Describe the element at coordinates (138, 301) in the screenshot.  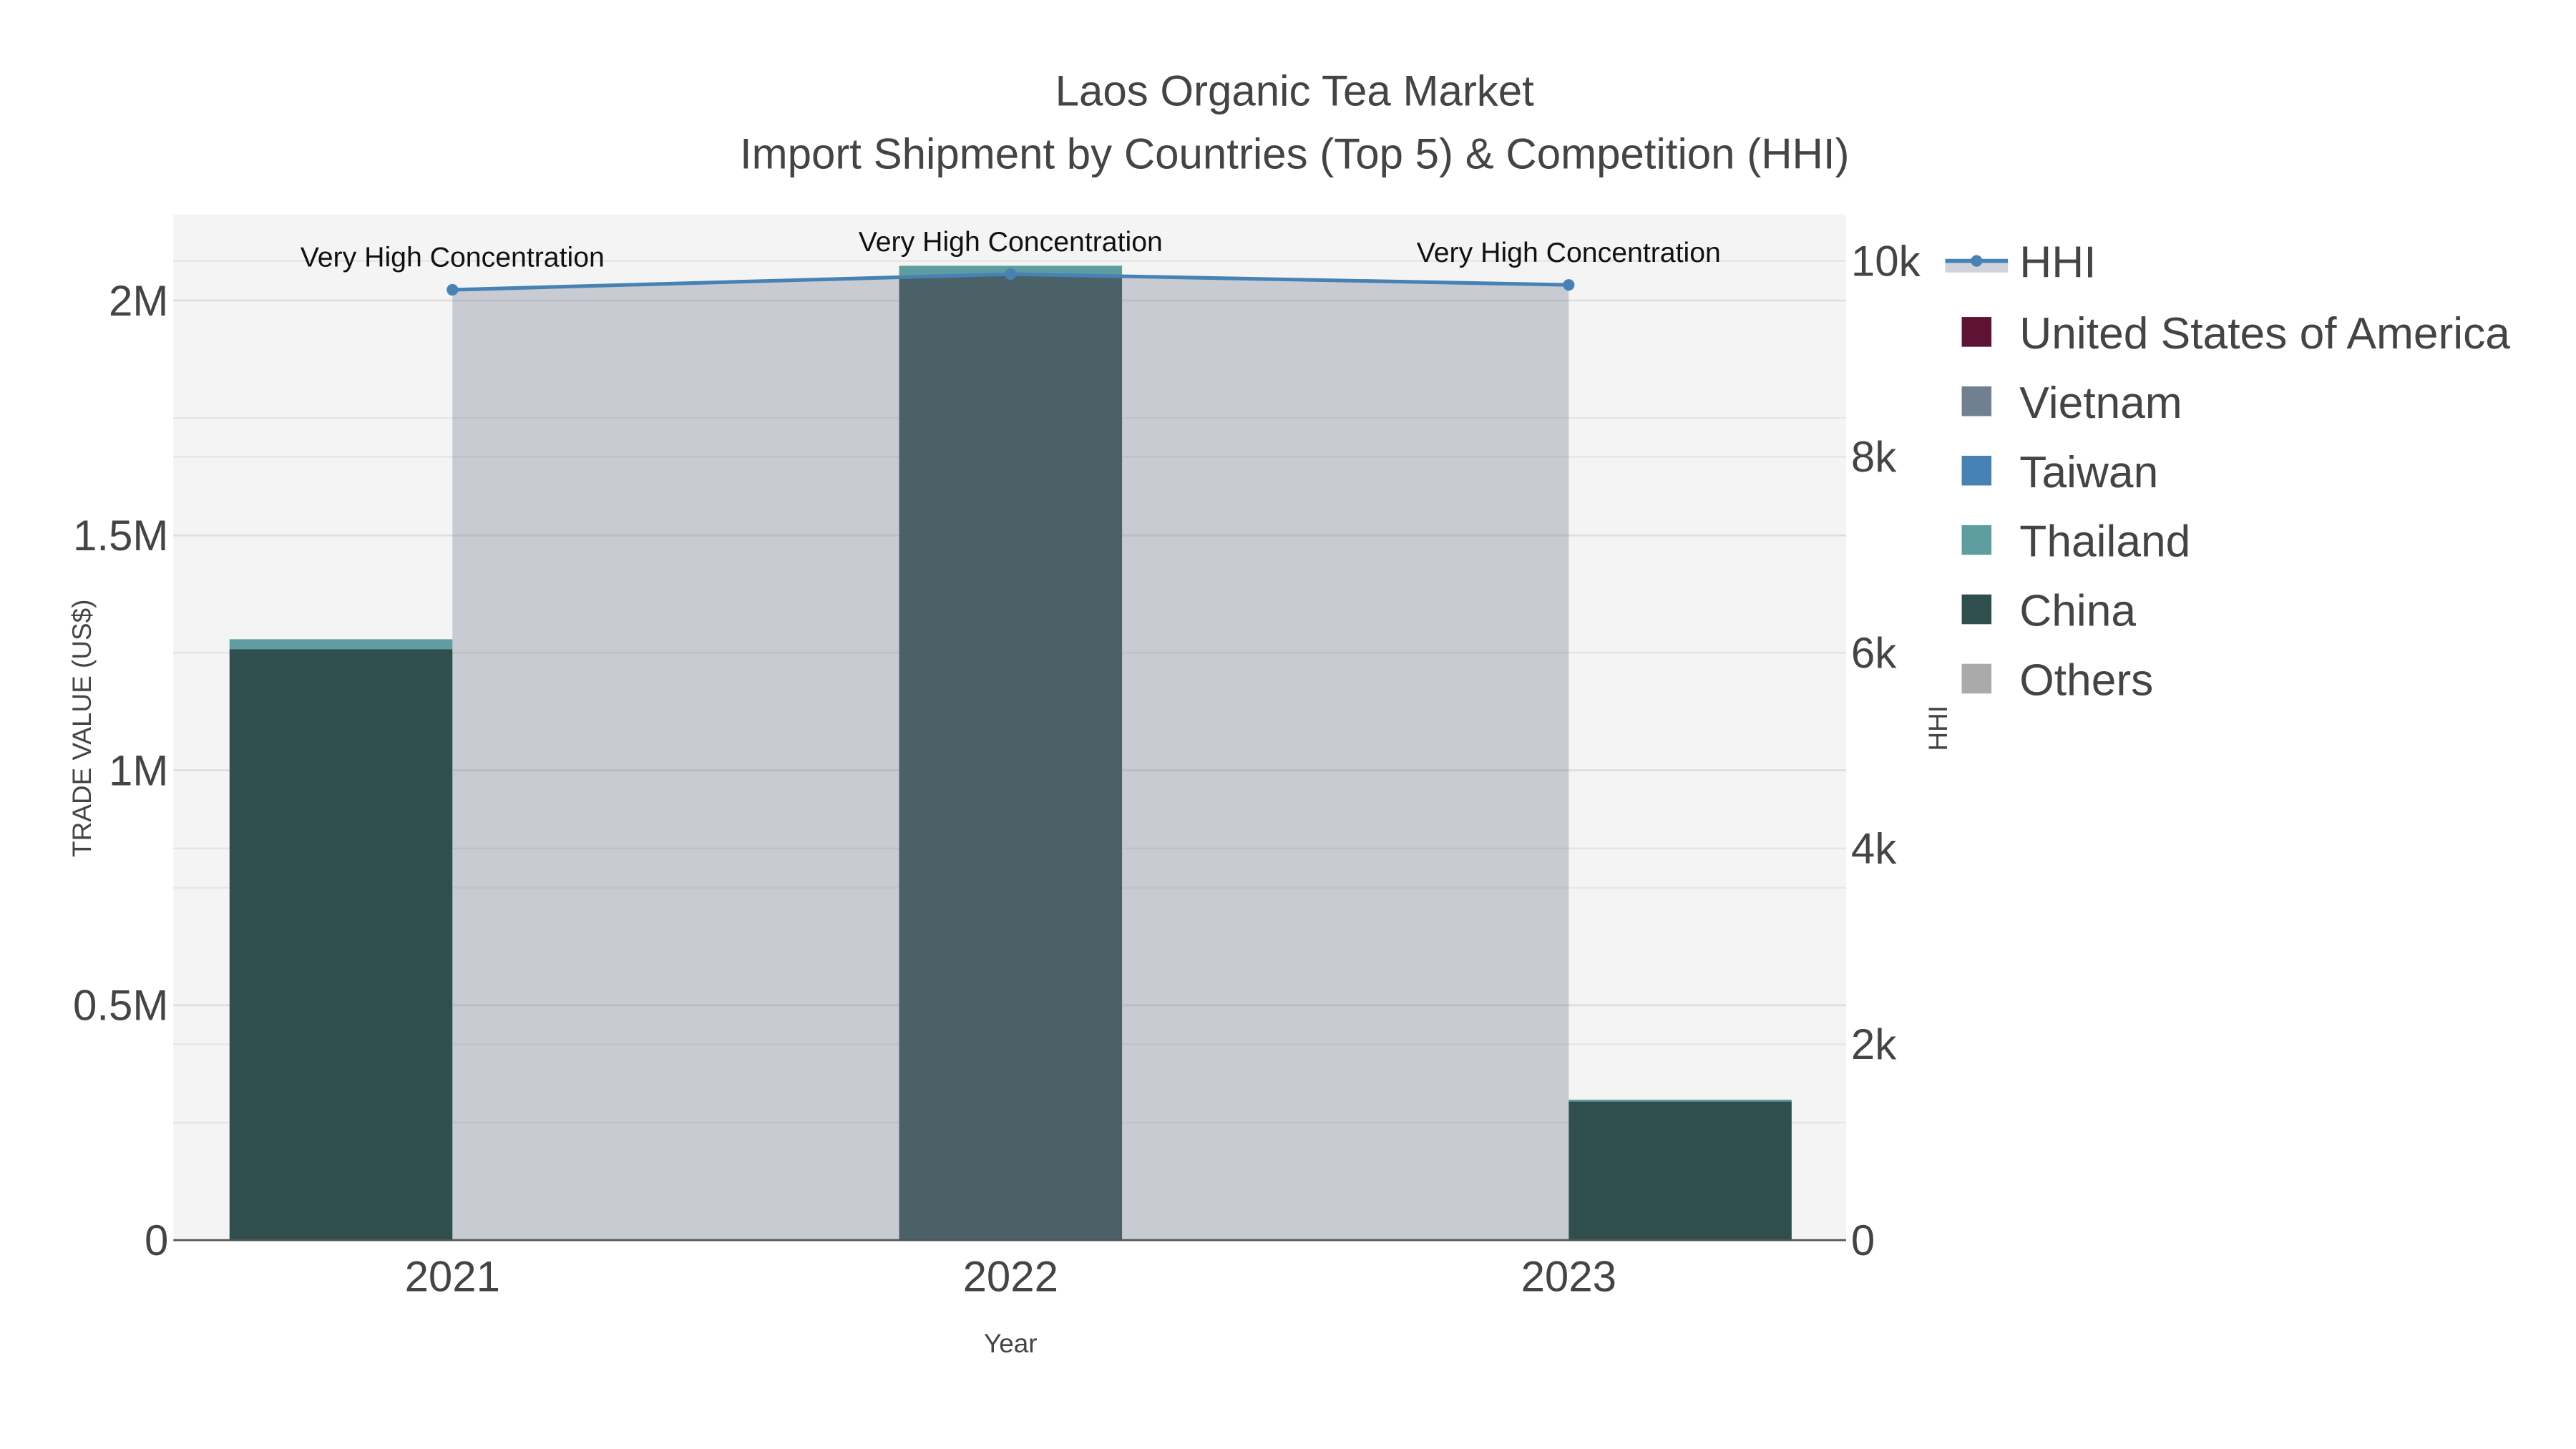
I see `y-tick-label: 2M` at that location.